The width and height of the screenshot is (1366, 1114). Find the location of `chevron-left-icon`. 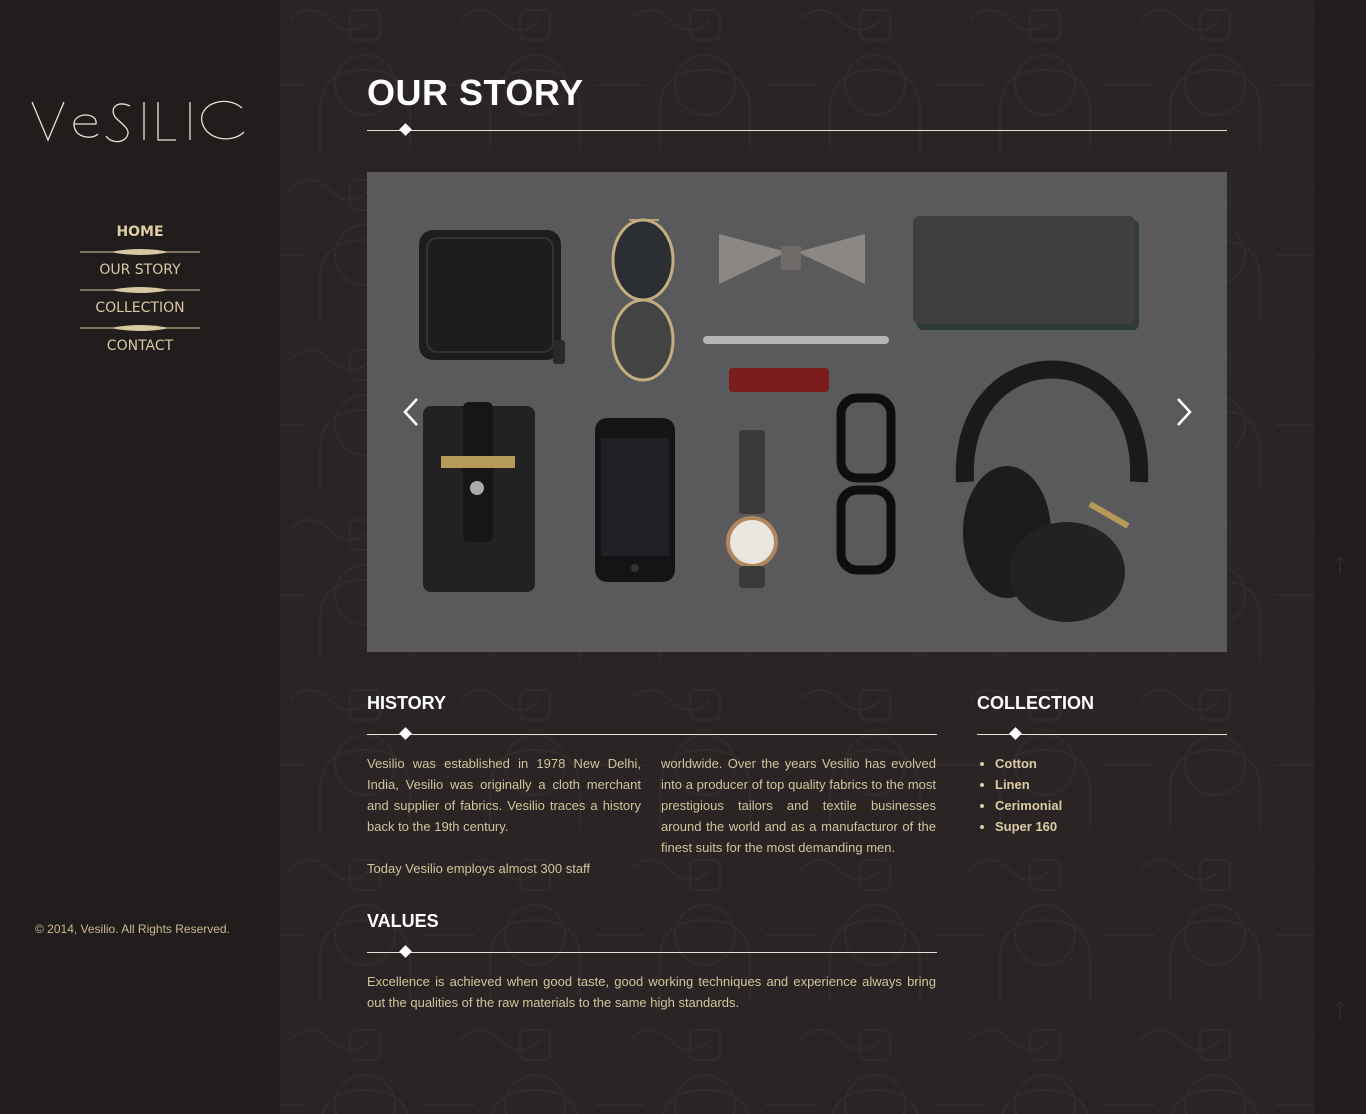

chevron-left-icon is located at coordinates (411, 412).